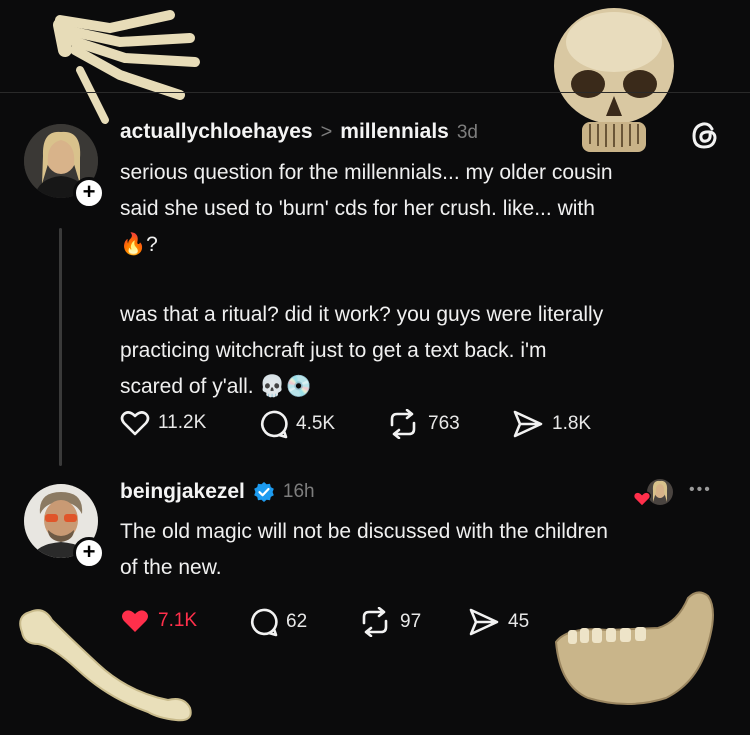 The width and height of the screenshot is (750, 735). What do you see at coordinates (653, 495) in the screenshot?
I see `liked-by-author-indicator` at bounding box center [653, 495].